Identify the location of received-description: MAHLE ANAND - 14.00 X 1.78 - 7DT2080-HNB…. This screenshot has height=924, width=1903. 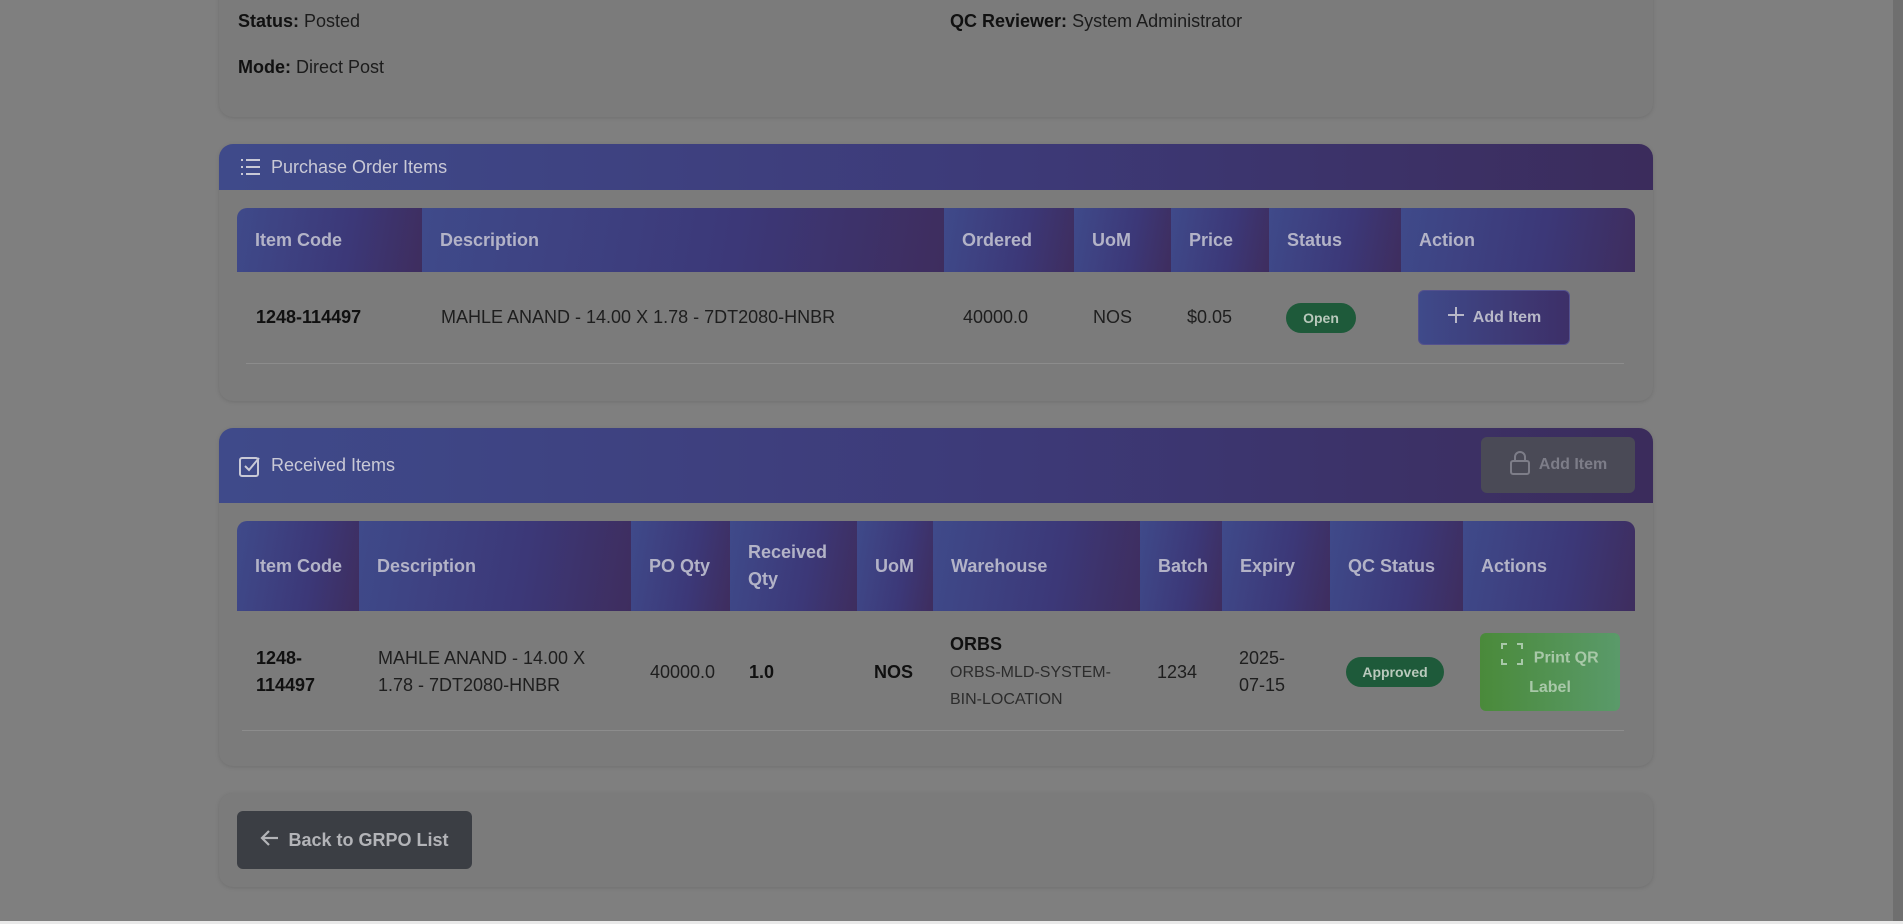
(482, 671).